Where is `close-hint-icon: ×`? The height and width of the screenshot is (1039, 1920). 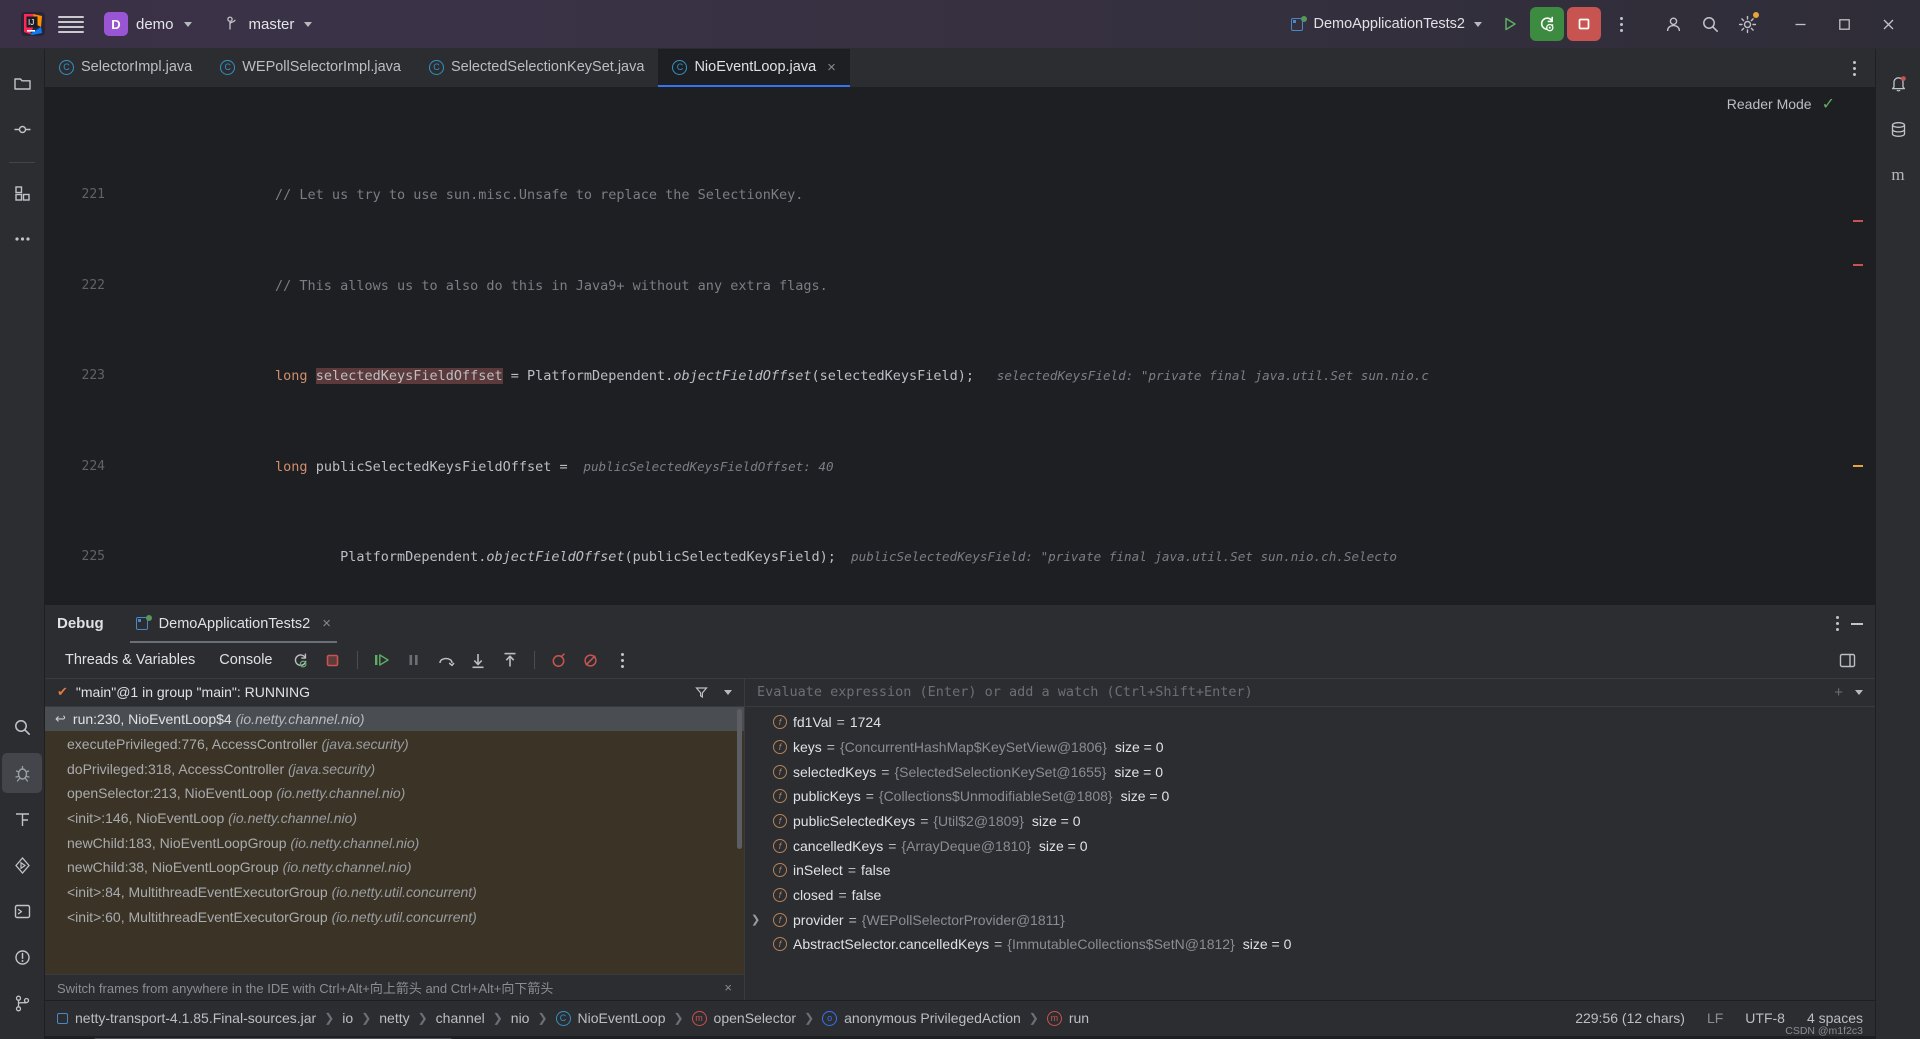
close-hint-icon: × is located at coordinates (728, 987).